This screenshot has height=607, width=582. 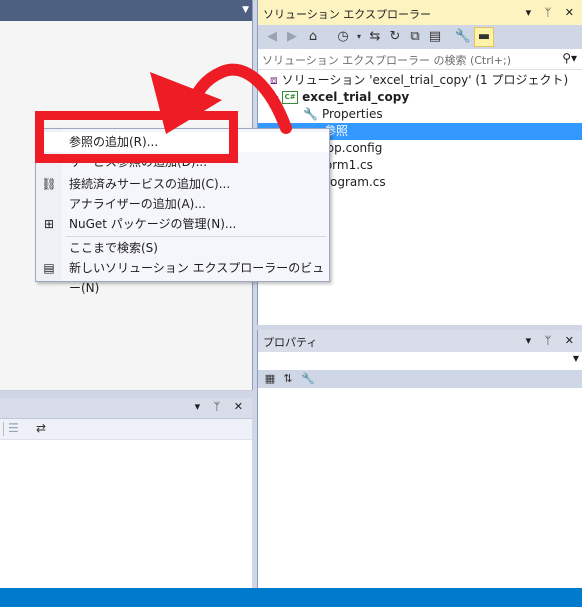 What do you see at coordinates (386, 60) in the screenshot?
I see `search-input: ソリューション エクスプローラー の検索 (Ctrl+;)` at bounding box center [386, 60].